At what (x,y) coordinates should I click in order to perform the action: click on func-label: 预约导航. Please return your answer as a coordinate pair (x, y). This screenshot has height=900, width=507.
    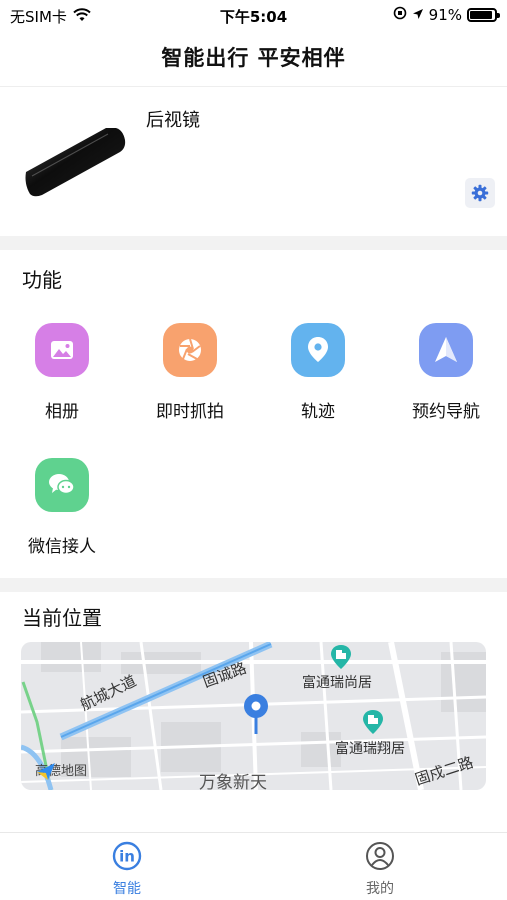
    Looking at the image, I should click on (446, 412).